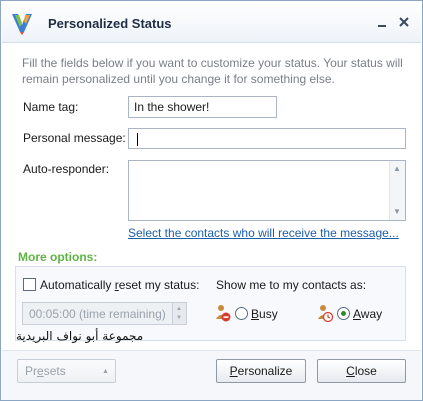 This screenshot has width=423, height=401. What do you see at coordinates (291, 285) in the screenshot?
I see `show-me-label: Show me to my contacts as:` at bounding box center [291, 285].